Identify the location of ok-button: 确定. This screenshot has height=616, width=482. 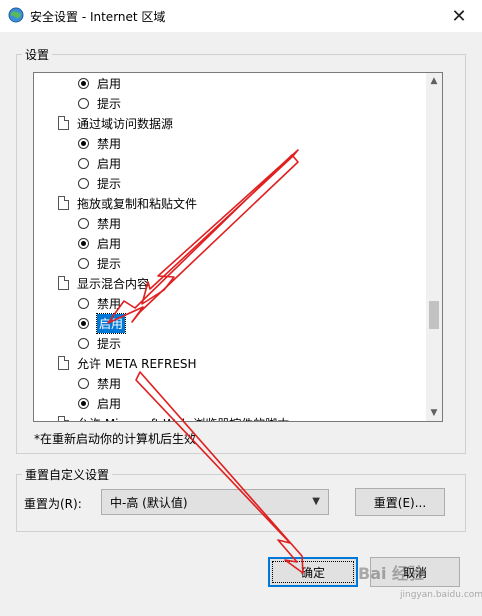
(313, 572).